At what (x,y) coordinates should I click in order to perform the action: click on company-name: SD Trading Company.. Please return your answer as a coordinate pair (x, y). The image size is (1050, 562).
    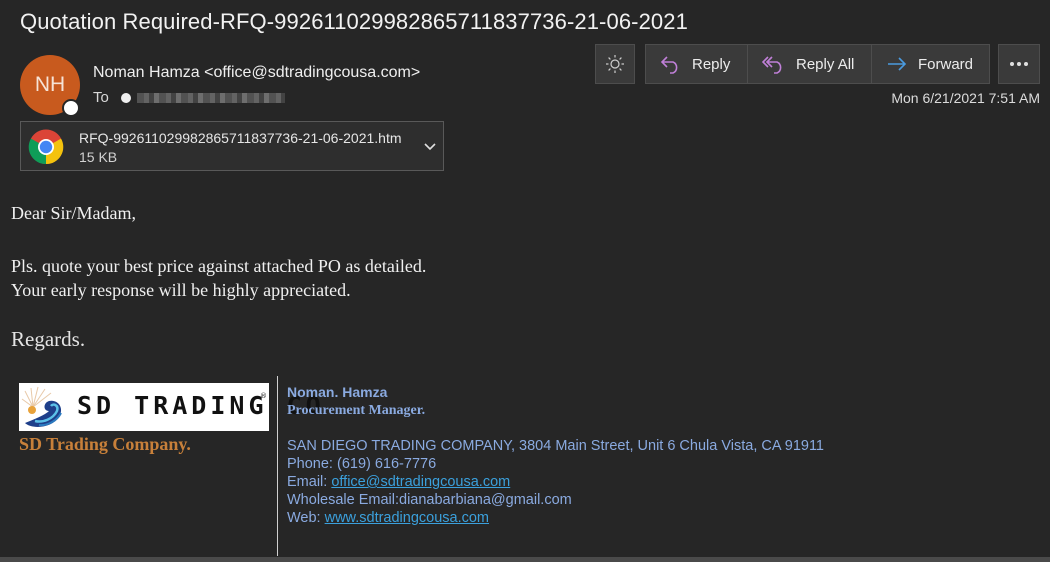
    Looking at the image, I should click on (105, 444).